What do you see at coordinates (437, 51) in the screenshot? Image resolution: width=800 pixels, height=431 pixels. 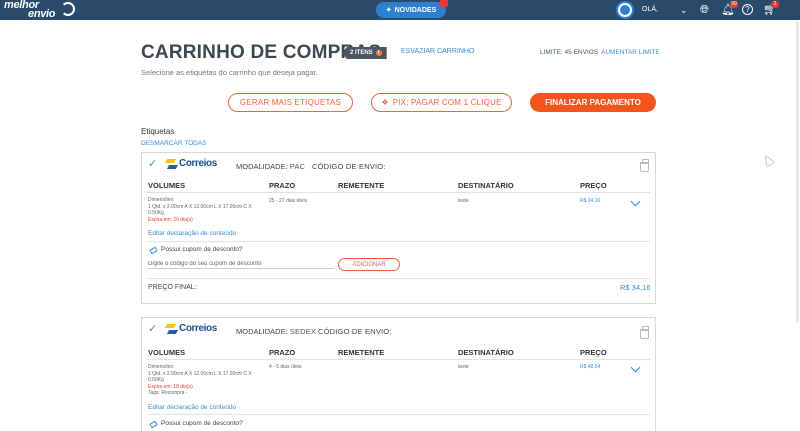 I see `empty-cart-link: ESVAZIAR CARRINHO` at bounding box center [437, 51].